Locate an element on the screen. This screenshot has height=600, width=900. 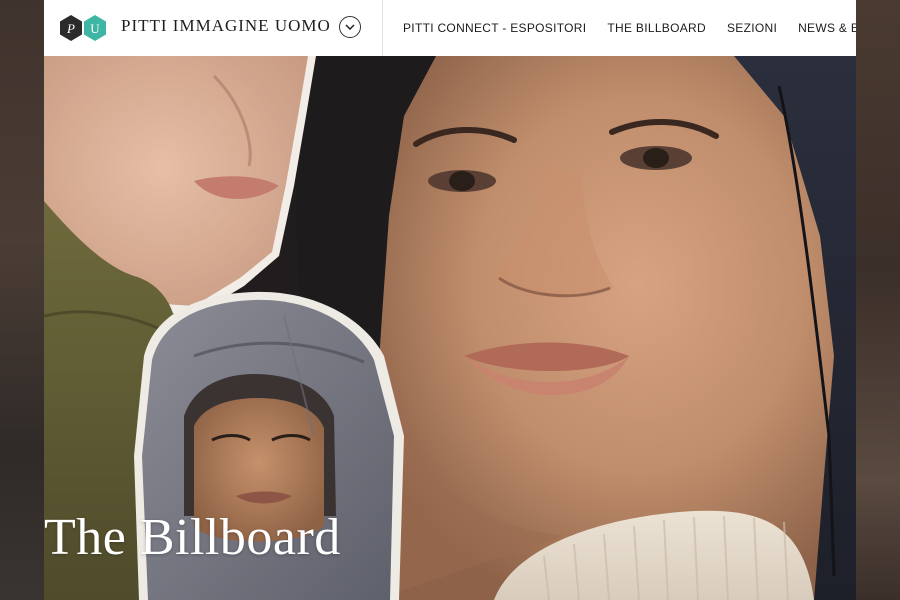
brand-dropdown-button is located at coordinates (350, 27).